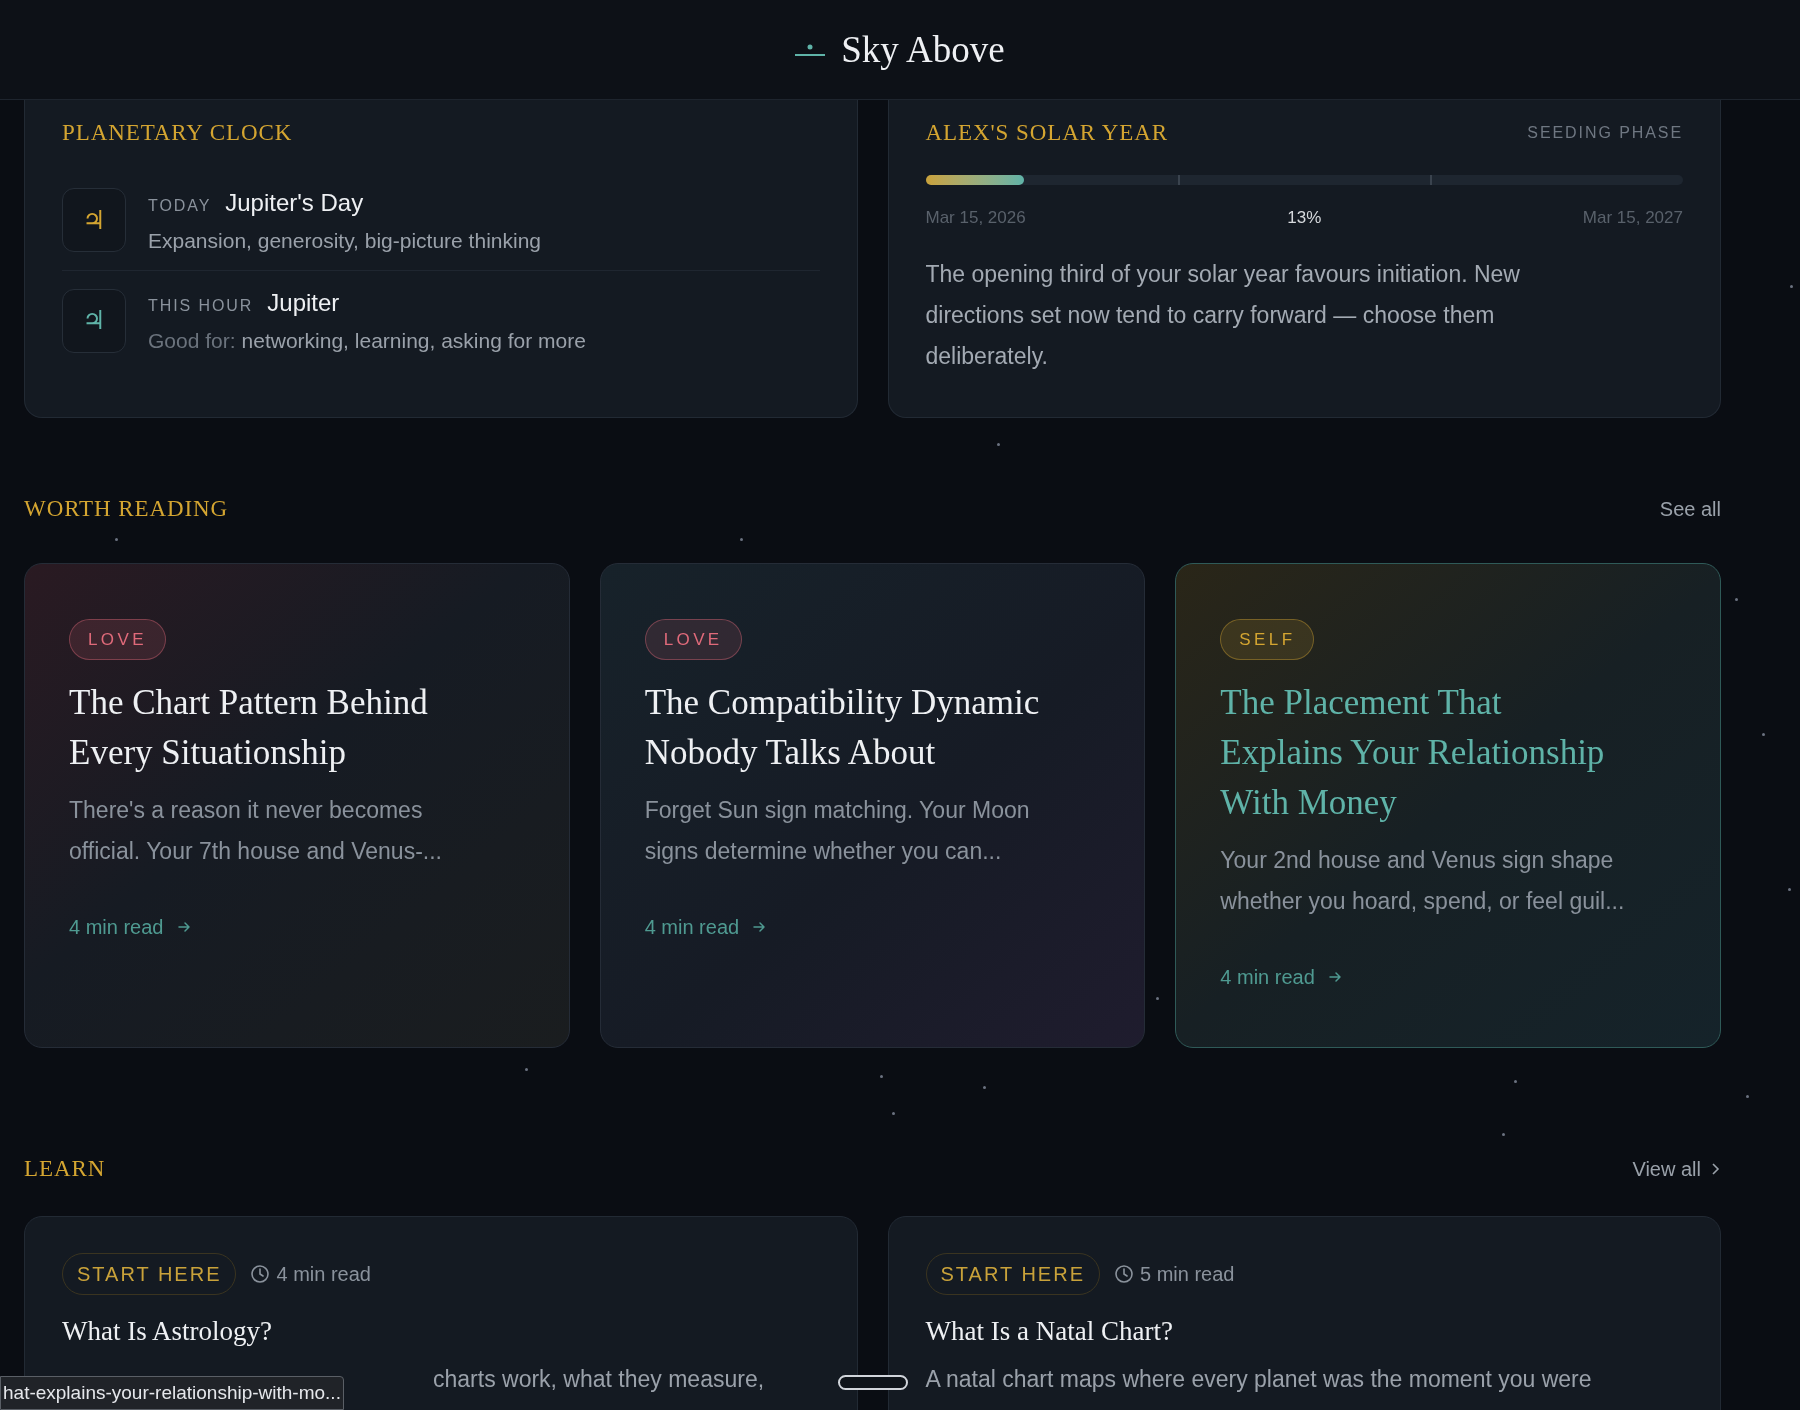 The width and height of the screenshot is (1800, 1410). What do you see at coordinates (1304, 217) in the screenshot?
I see `progress-percent: 13%` at bounding box center [1304, 217].